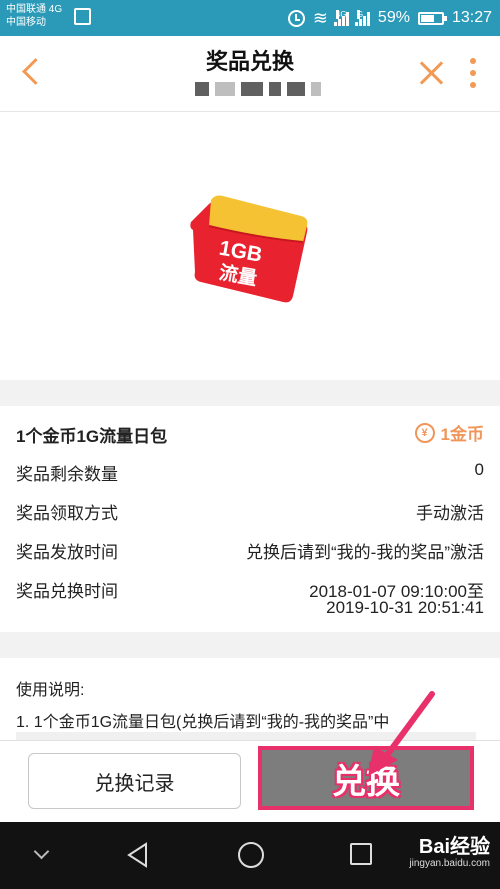 The image size is (500, 889). I want to click on screenshot-icon, so click(82, 16).